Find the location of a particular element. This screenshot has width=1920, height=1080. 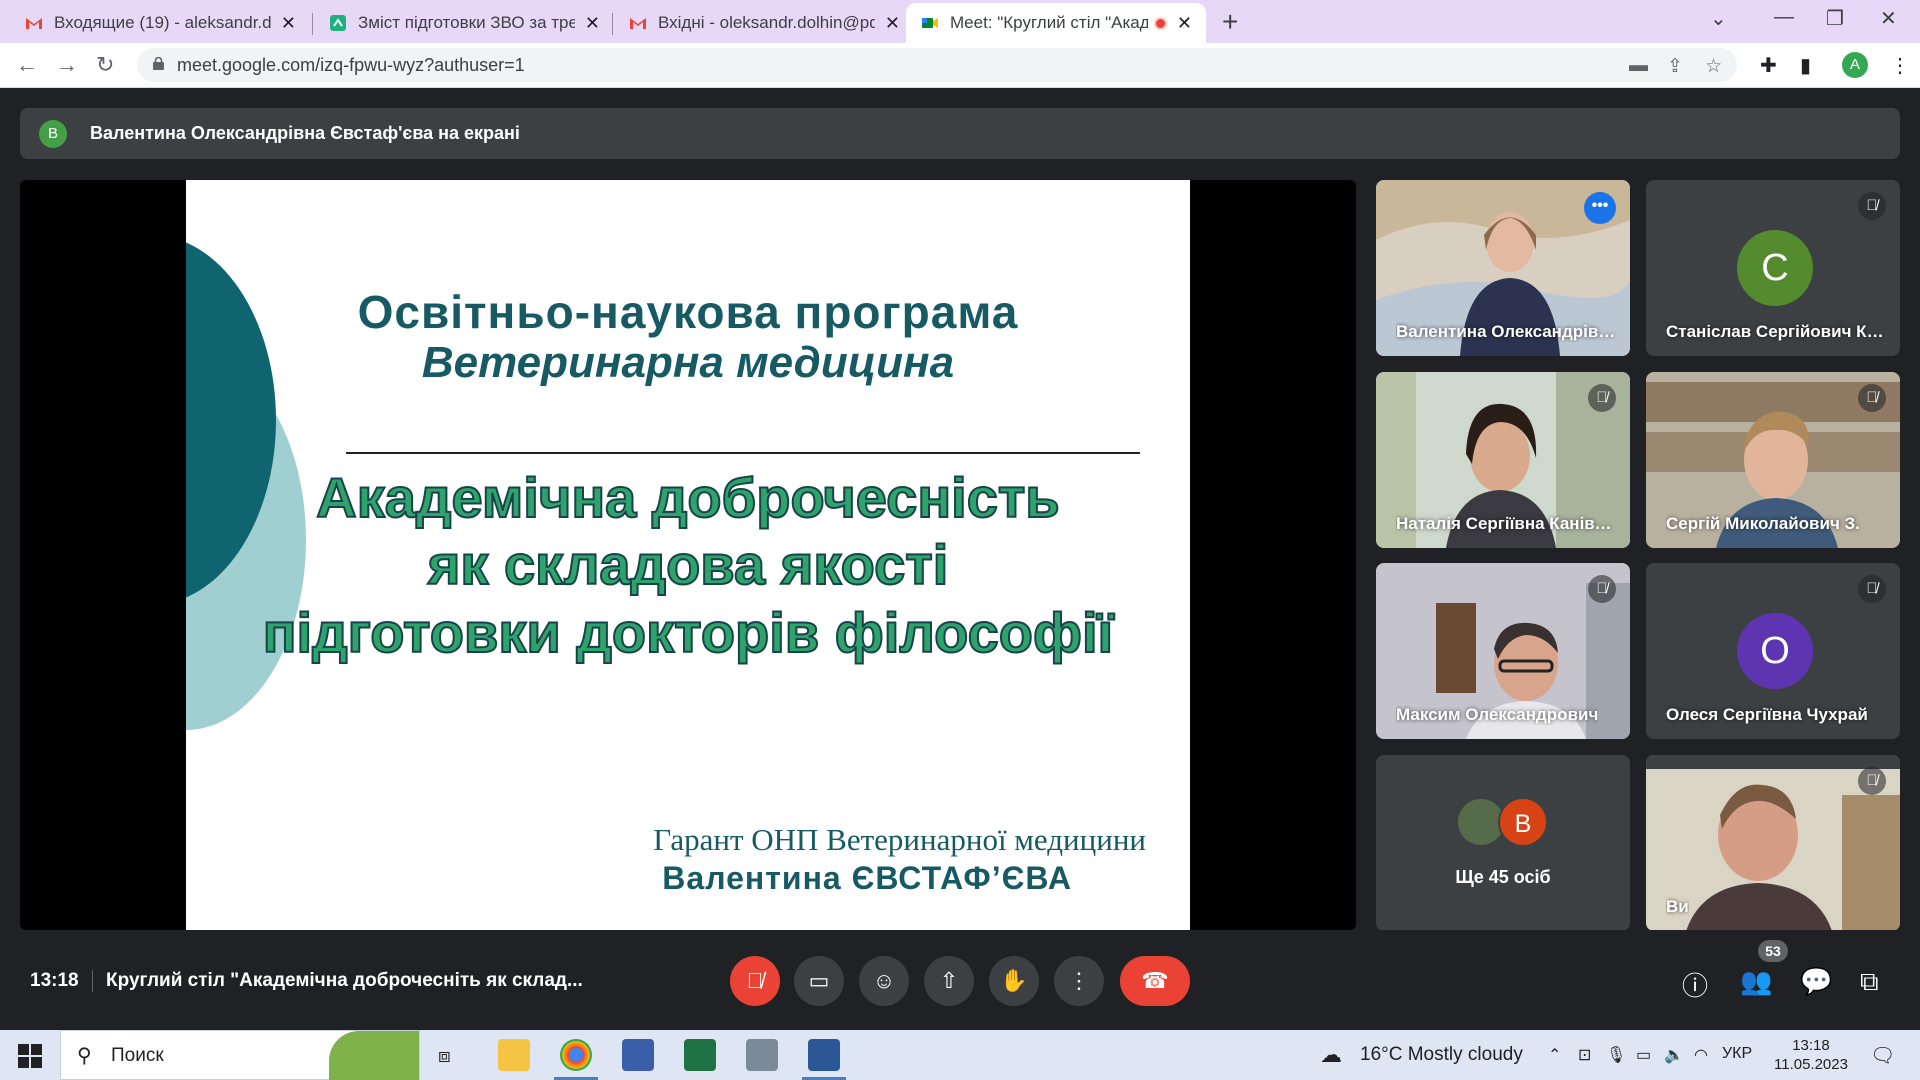

search-icon: ⚲ is located at coordinates (84, 1056).